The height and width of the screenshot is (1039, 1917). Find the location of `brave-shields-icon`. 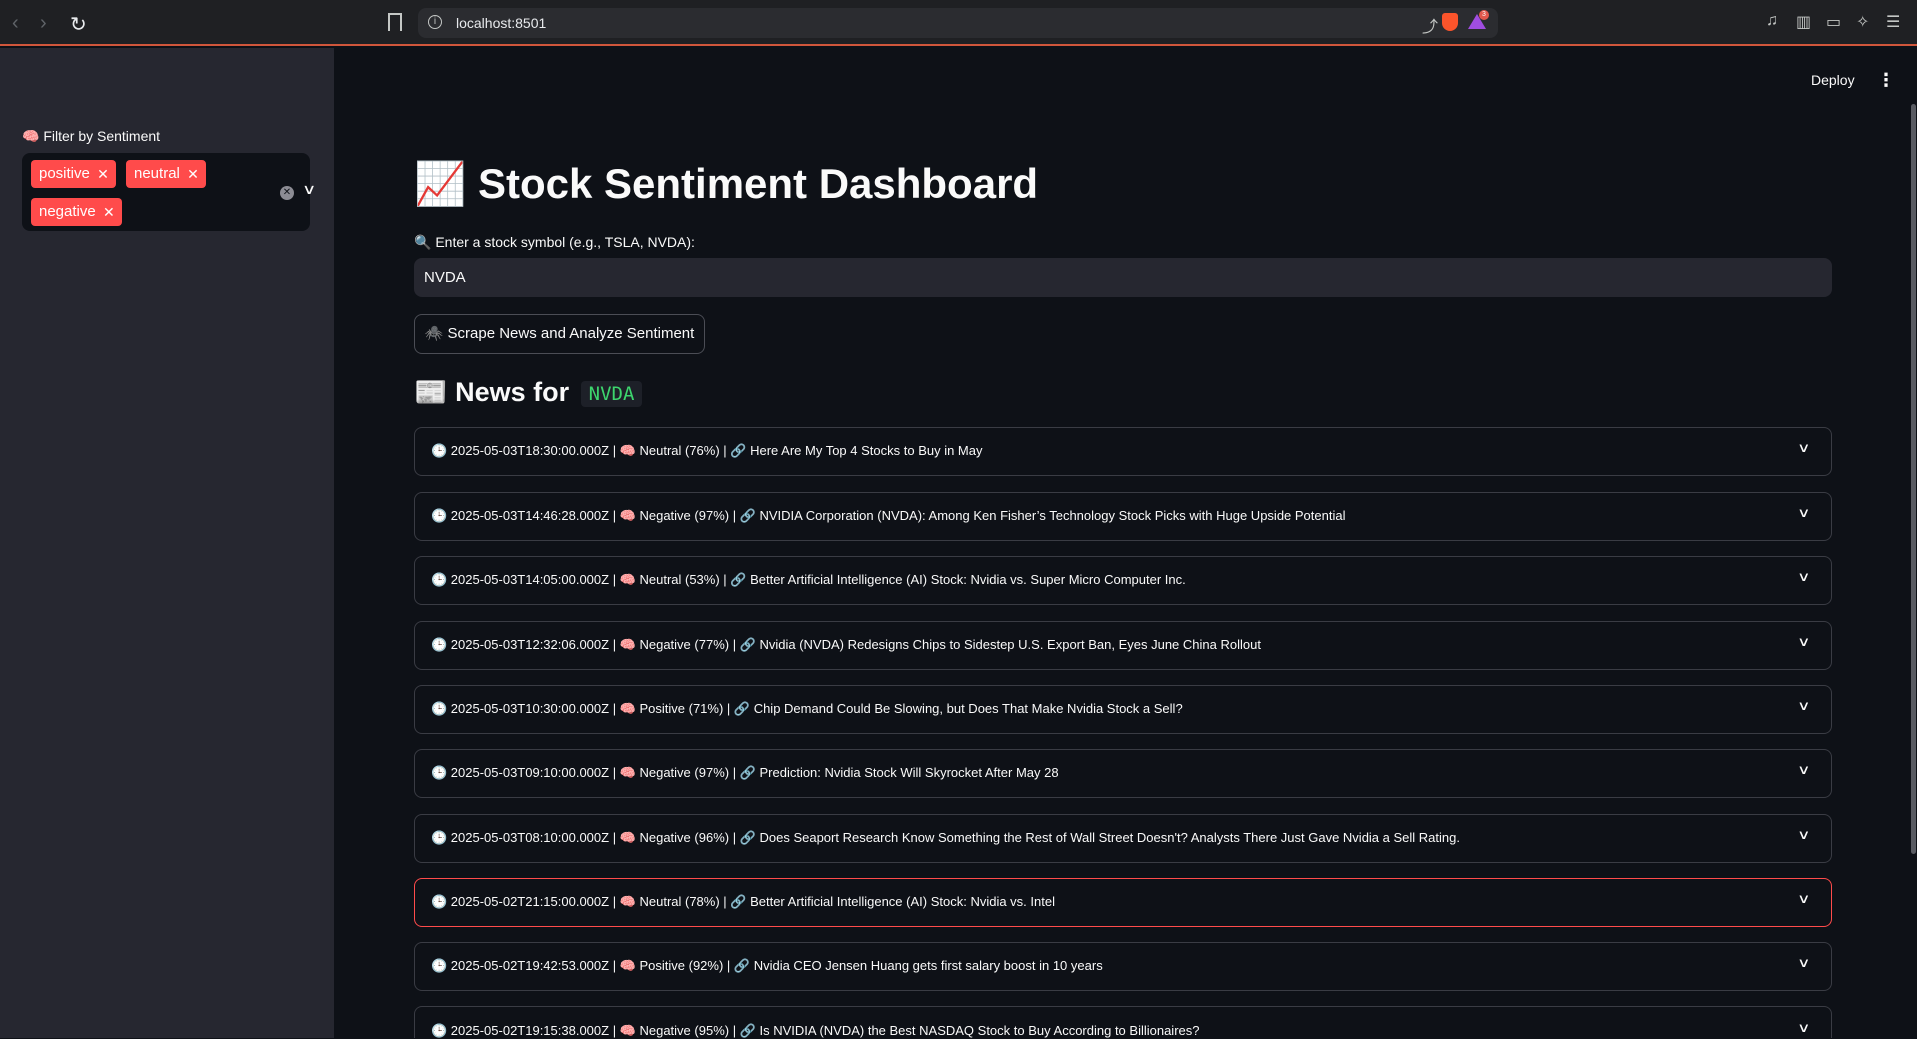

brave-shields-icon is located at coordinates (1450, 22).